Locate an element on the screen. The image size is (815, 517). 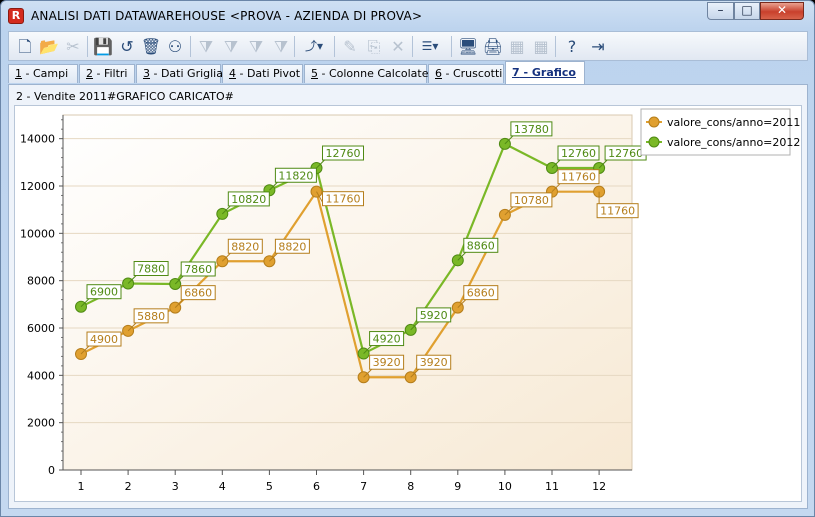
cut-disabled-icon: ✂ is located at coordinates (73, 46).